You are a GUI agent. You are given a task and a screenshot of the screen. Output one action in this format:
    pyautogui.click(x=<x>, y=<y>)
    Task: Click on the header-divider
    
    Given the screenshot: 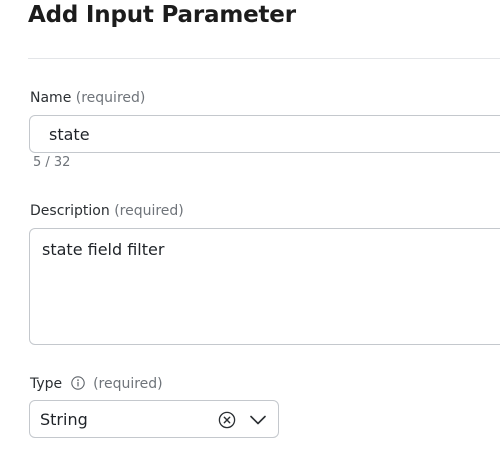 What is the action you would take?
    pyautogui.click(x=264, y=58)
    